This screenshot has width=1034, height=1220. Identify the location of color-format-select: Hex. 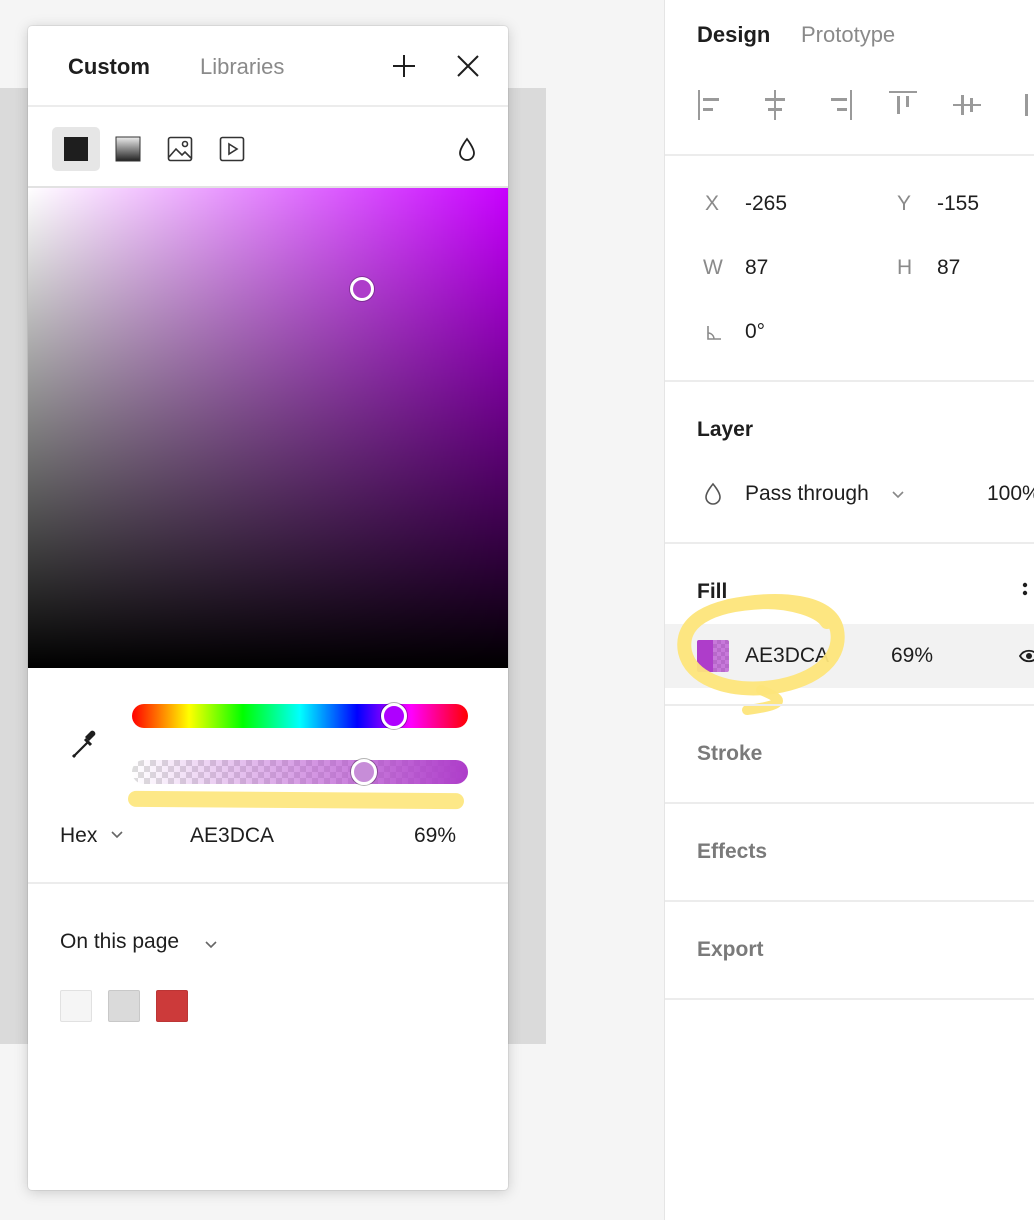
(78, 836).